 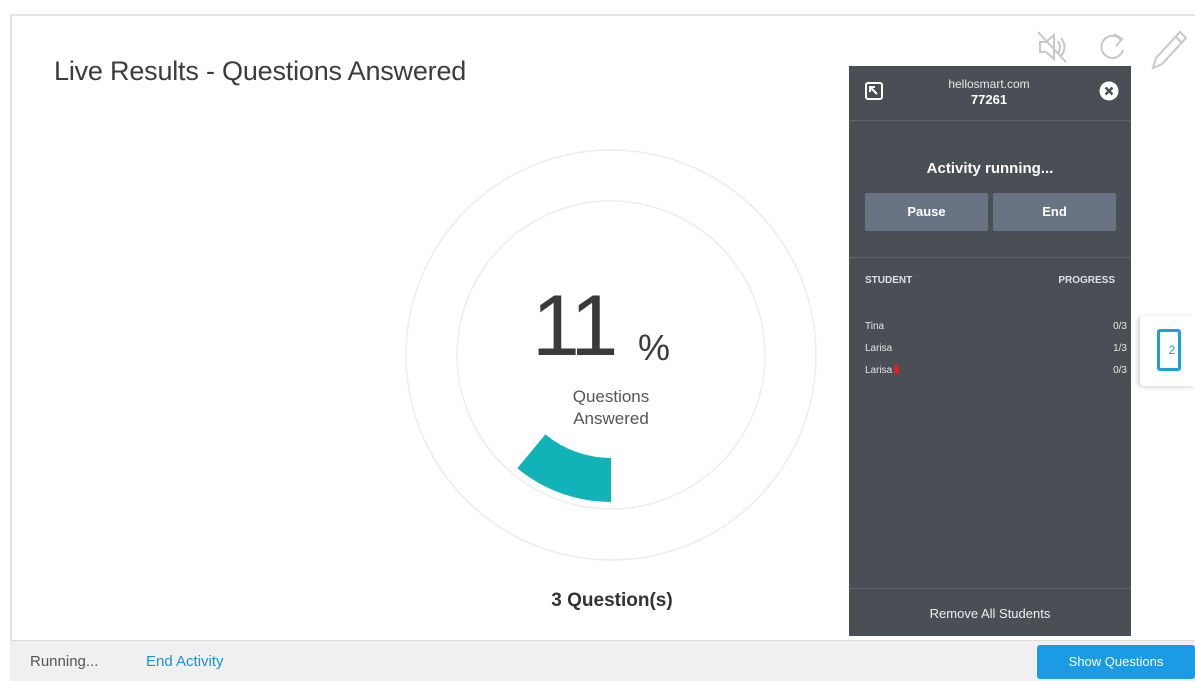 What do you see at coordinates (990, 613) in the screenshot?
I see `remove-all-students-button: Remove All Students` at bounding box center [990, 613].